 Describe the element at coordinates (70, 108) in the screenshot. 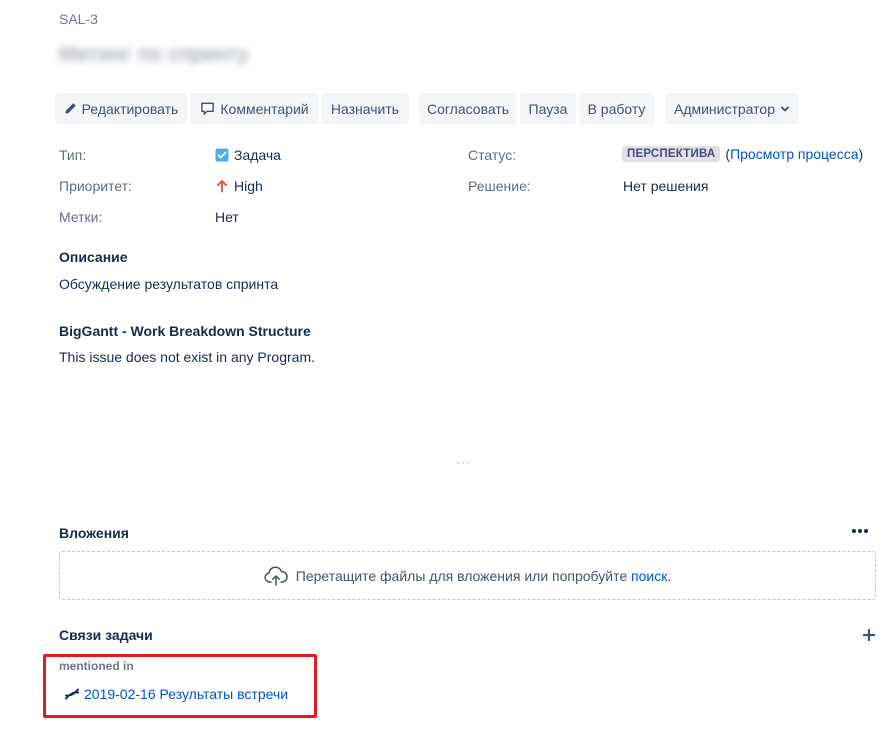

I see `pencil-icon` at that location.